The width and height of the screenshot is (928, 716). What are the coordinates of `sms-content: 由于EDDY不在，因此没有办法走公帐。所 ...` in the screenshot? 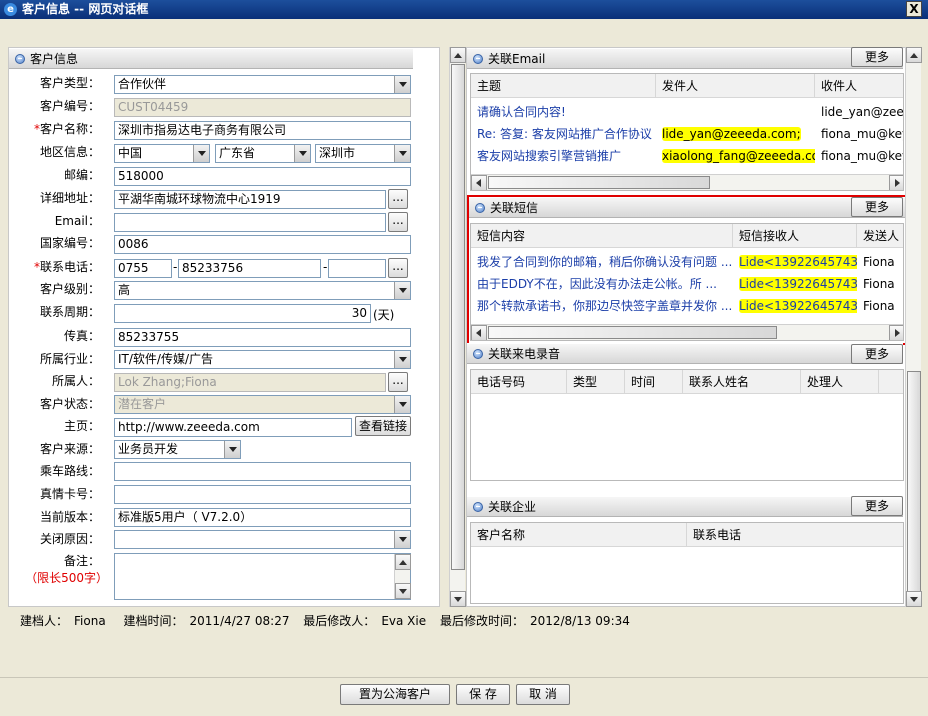 It's located at (602, 284).